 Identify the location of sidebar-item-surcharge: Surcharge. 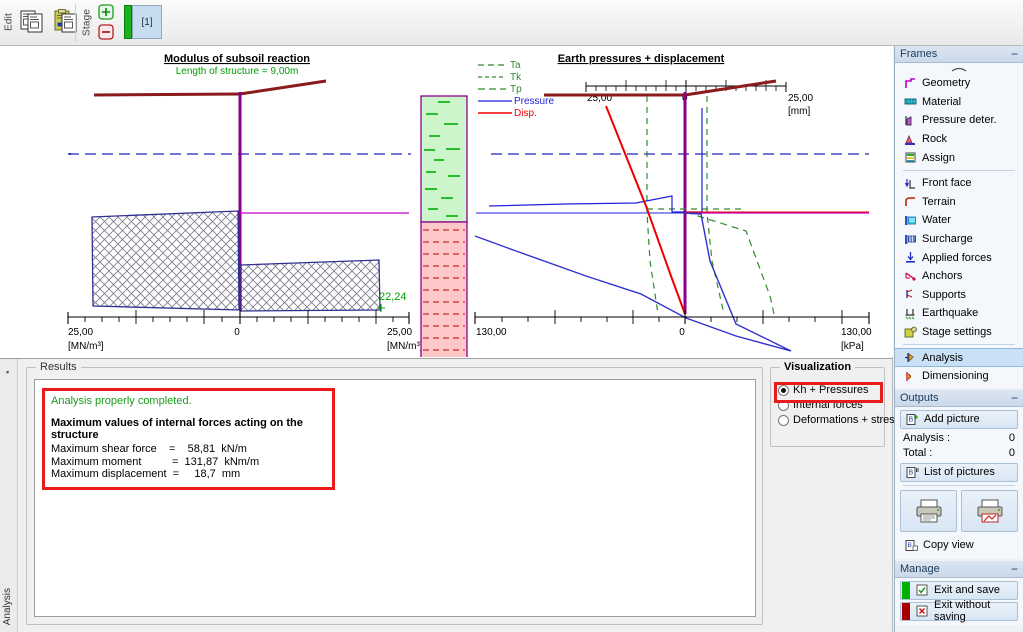
(959, 239).